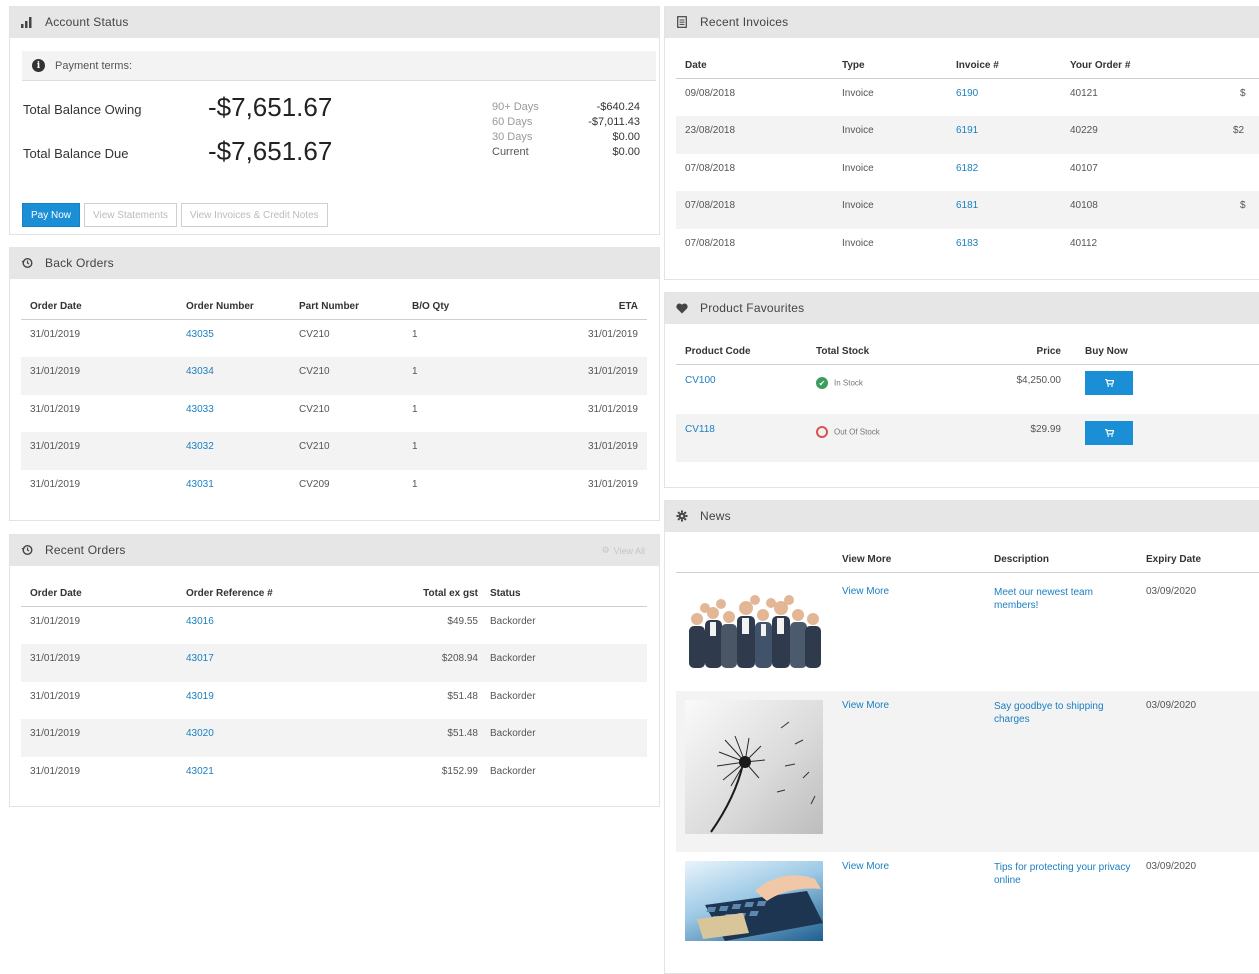 The width and height of the screenshot is (1259, 974). I want to click on order-number-link: 43035, so click(200, 334).